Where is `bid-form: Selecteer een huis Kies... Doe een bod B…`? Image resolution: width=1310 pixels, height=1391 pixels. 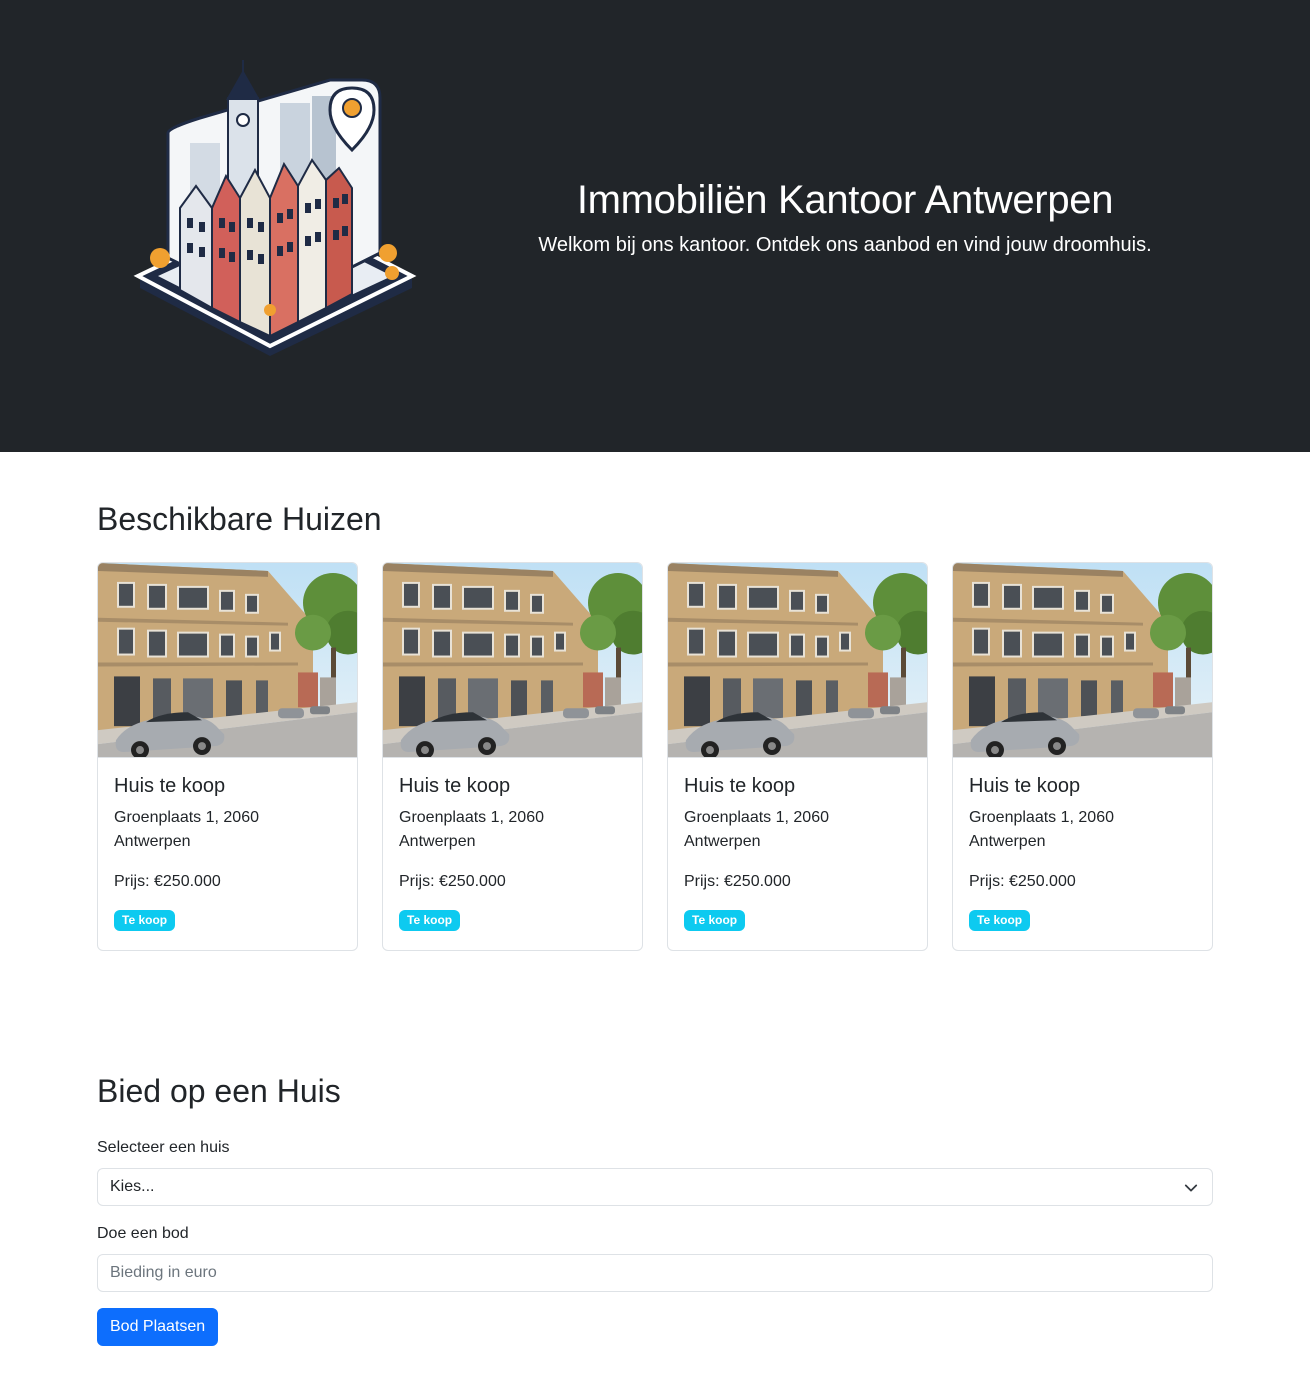
bid-form: Selecteer een huis Kies... Doe een bod B… is located at coordinates (655, 1241).